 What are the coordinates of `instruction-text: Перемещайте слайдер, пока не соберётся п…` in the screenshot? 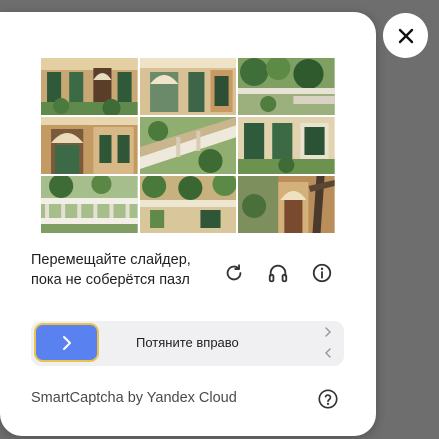 It's located at (131, 270).